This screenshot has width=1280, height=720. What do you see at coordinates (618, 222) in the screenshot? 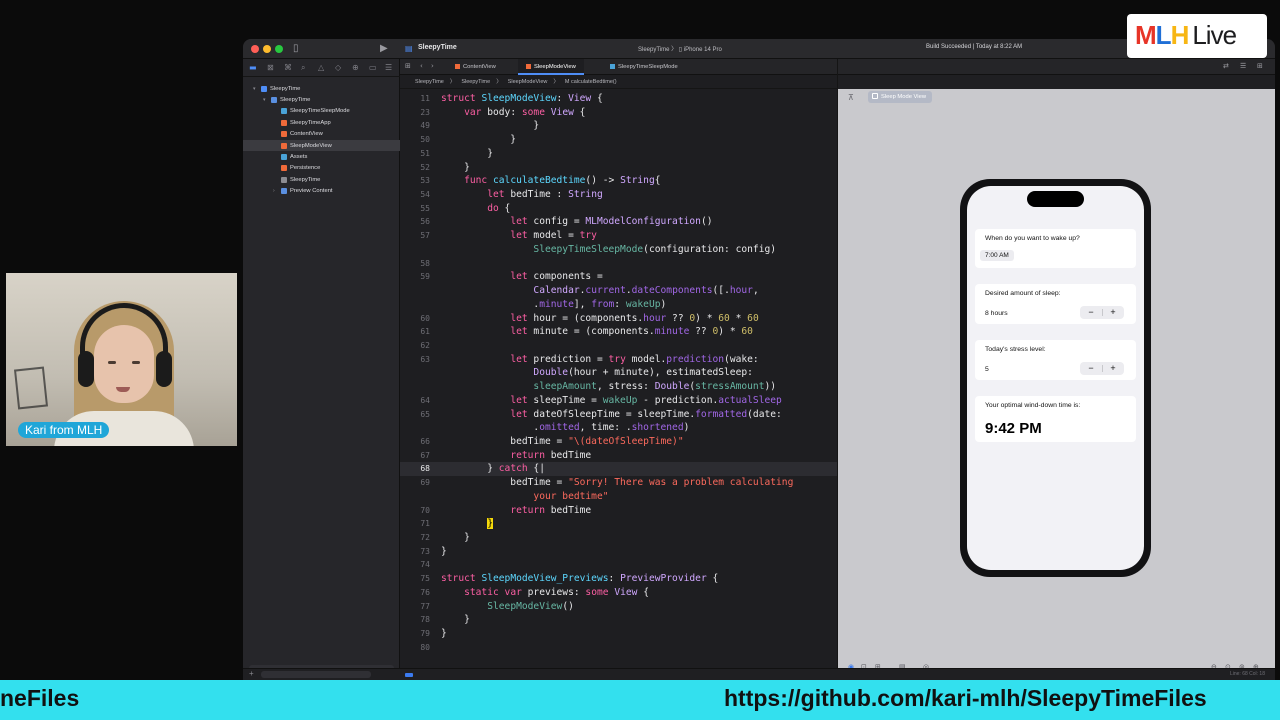
I see `code-line: 56 let config = MLModelConfiguration()` at bounding box center [618, 222].